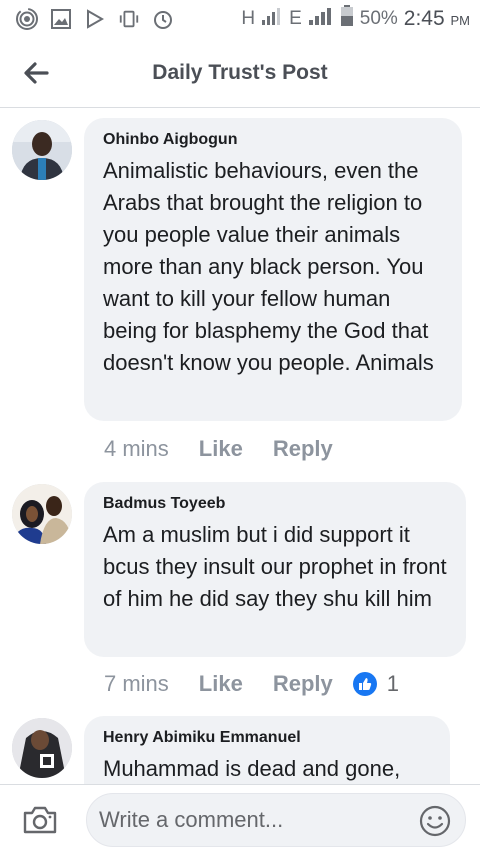 The height and width of the screenshot is (854, 480). What do you see at coordinates (435, 821) in the screenshot?
I see `emoji-icon` at bounding box center [435, 821].